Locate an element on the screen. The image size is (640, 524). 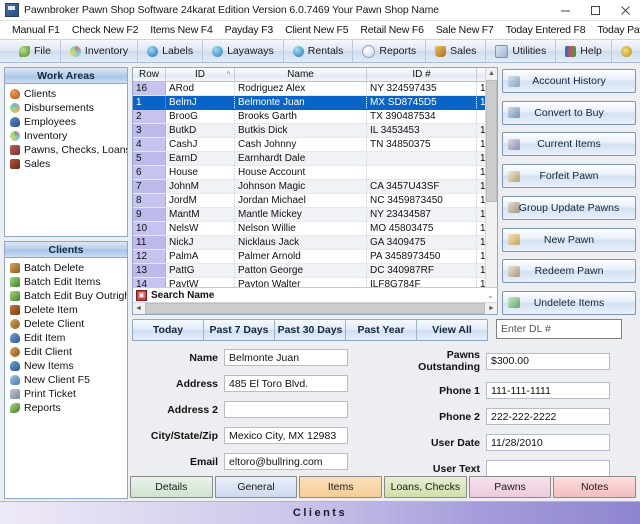
address-field: 485 El Toro Blvd. is located at coordinates (286, 383).